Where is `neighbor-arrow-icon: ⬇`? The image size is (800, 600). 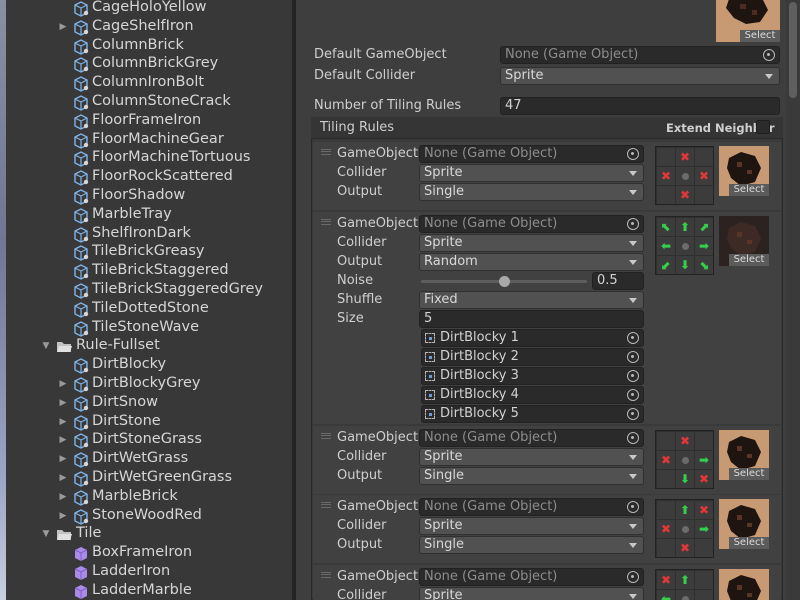 neighbor-arrow-icon: ⬇ is located at coordinates (685, 479).